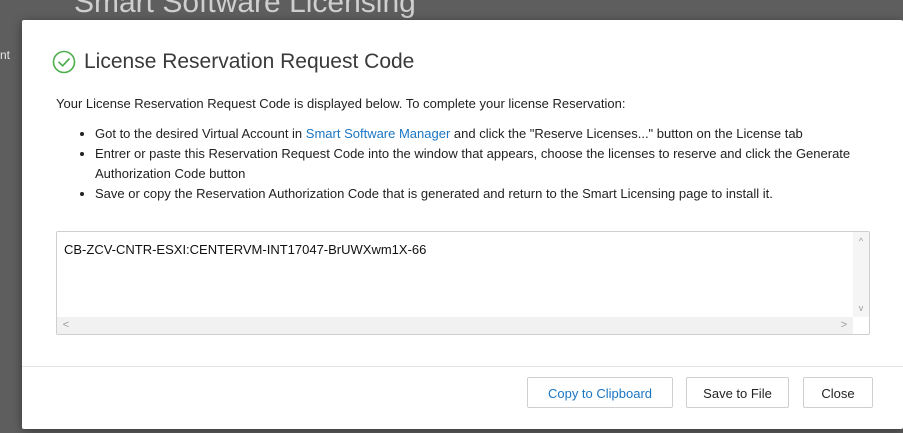 Image resolution: width=903 pixels, height=433 pixels. Describe the element at coordinates (66, 325) in the screenshot. I see `scroll-left-icon: <` at that location.